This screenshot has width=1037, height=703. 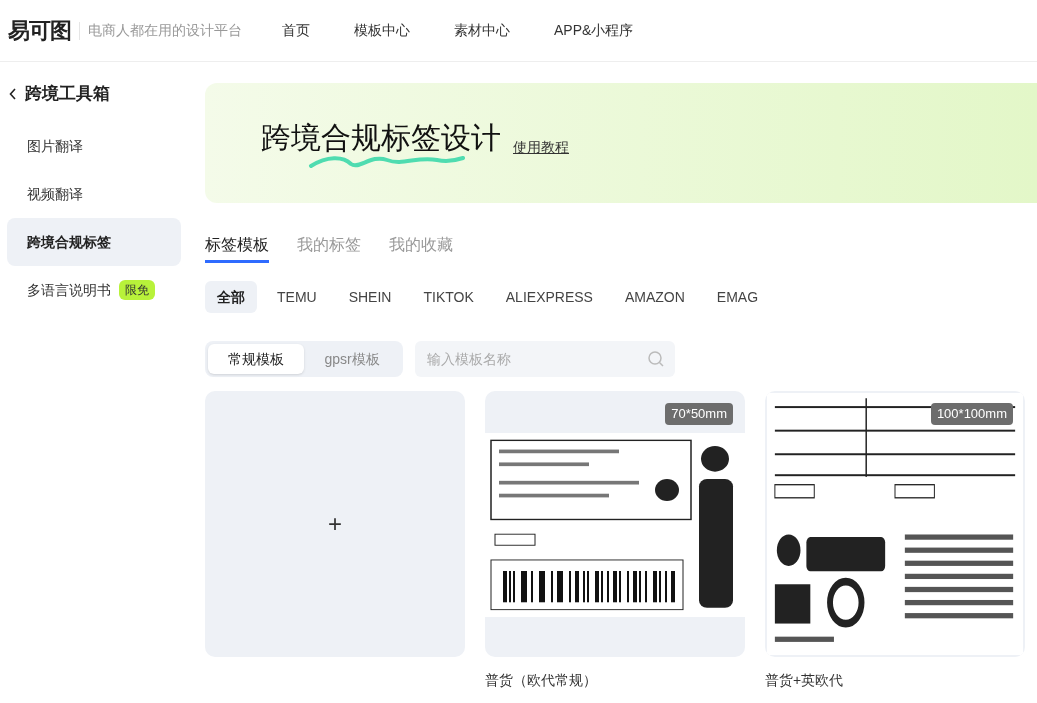 What do you see at coordinates (541, 147) in the screenshot?
I see `tutorial-link: 使用教程` at bounding box center [541, 147].